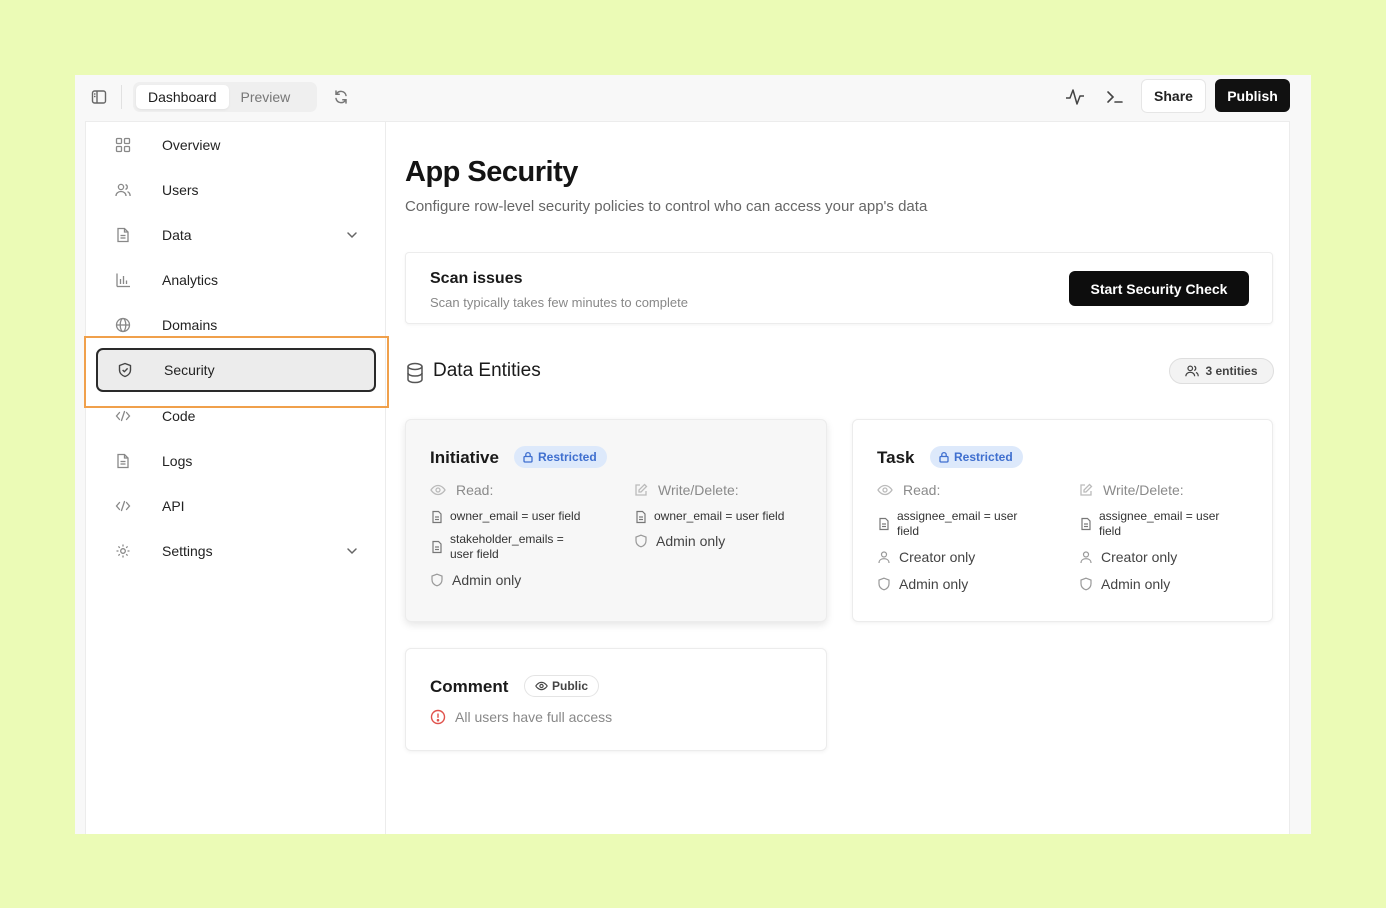 The height and width of the screenshot is (908, 1386). What do you see at coordinates (415, 373) in the screenshot?
I see `database-icon` at bounding box center [415, 373].